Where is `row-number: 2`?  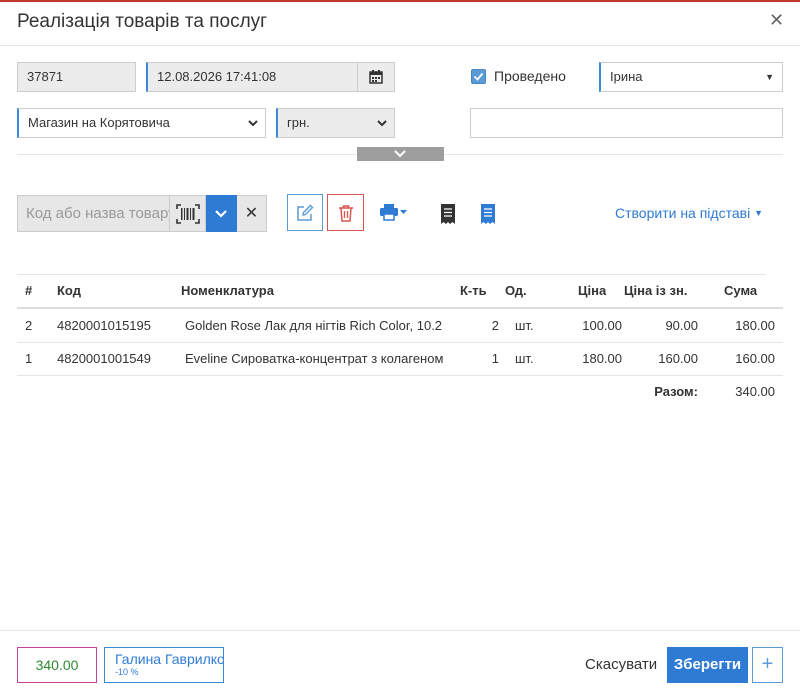 row-number: 2 is located at coordinates (29, 325).